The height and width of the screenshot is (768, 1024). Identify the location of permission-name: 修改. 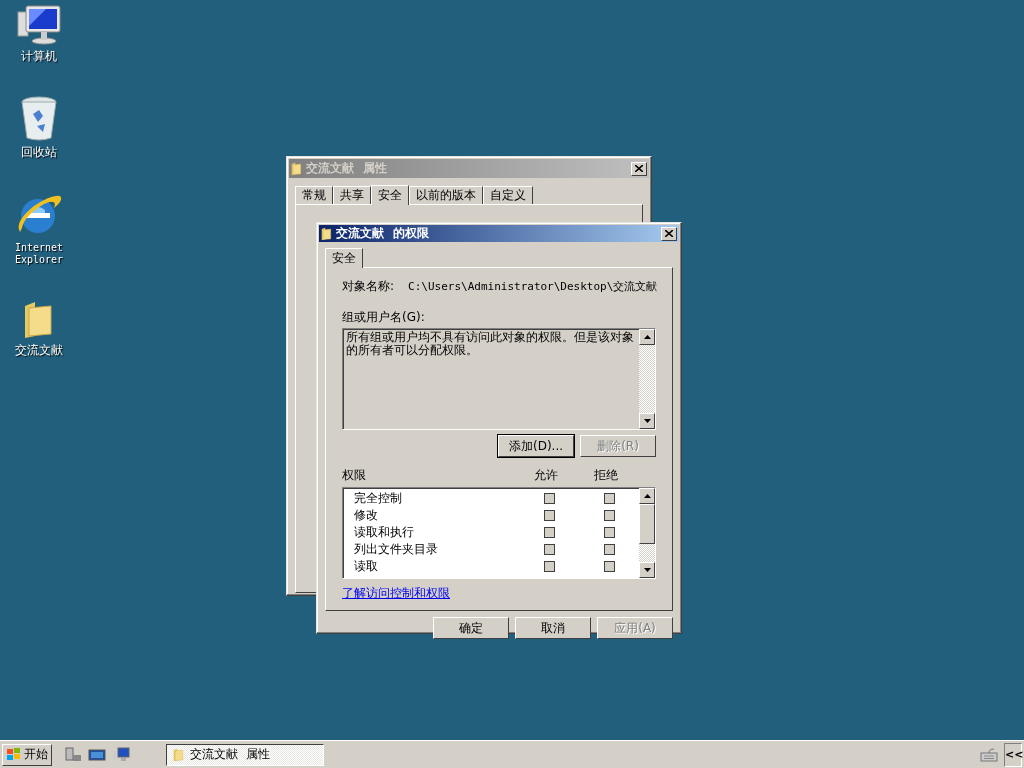
(366, 515).